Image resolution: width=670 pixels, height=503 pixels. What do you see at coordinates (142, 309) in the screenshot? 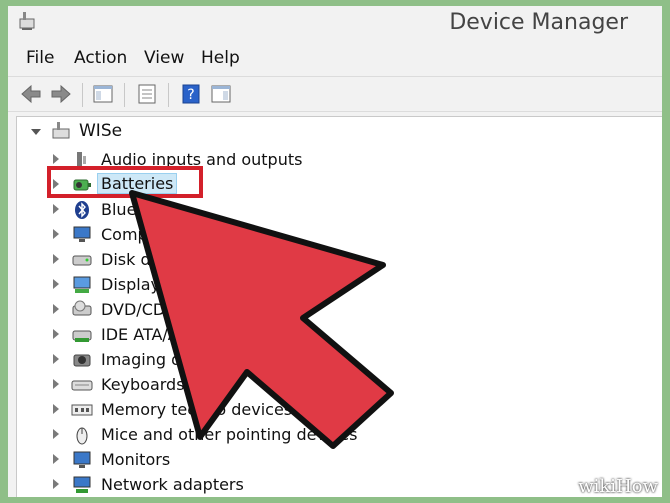
I see `tree-item-label: DVD/CD-R` at bounding box center [142, 309].